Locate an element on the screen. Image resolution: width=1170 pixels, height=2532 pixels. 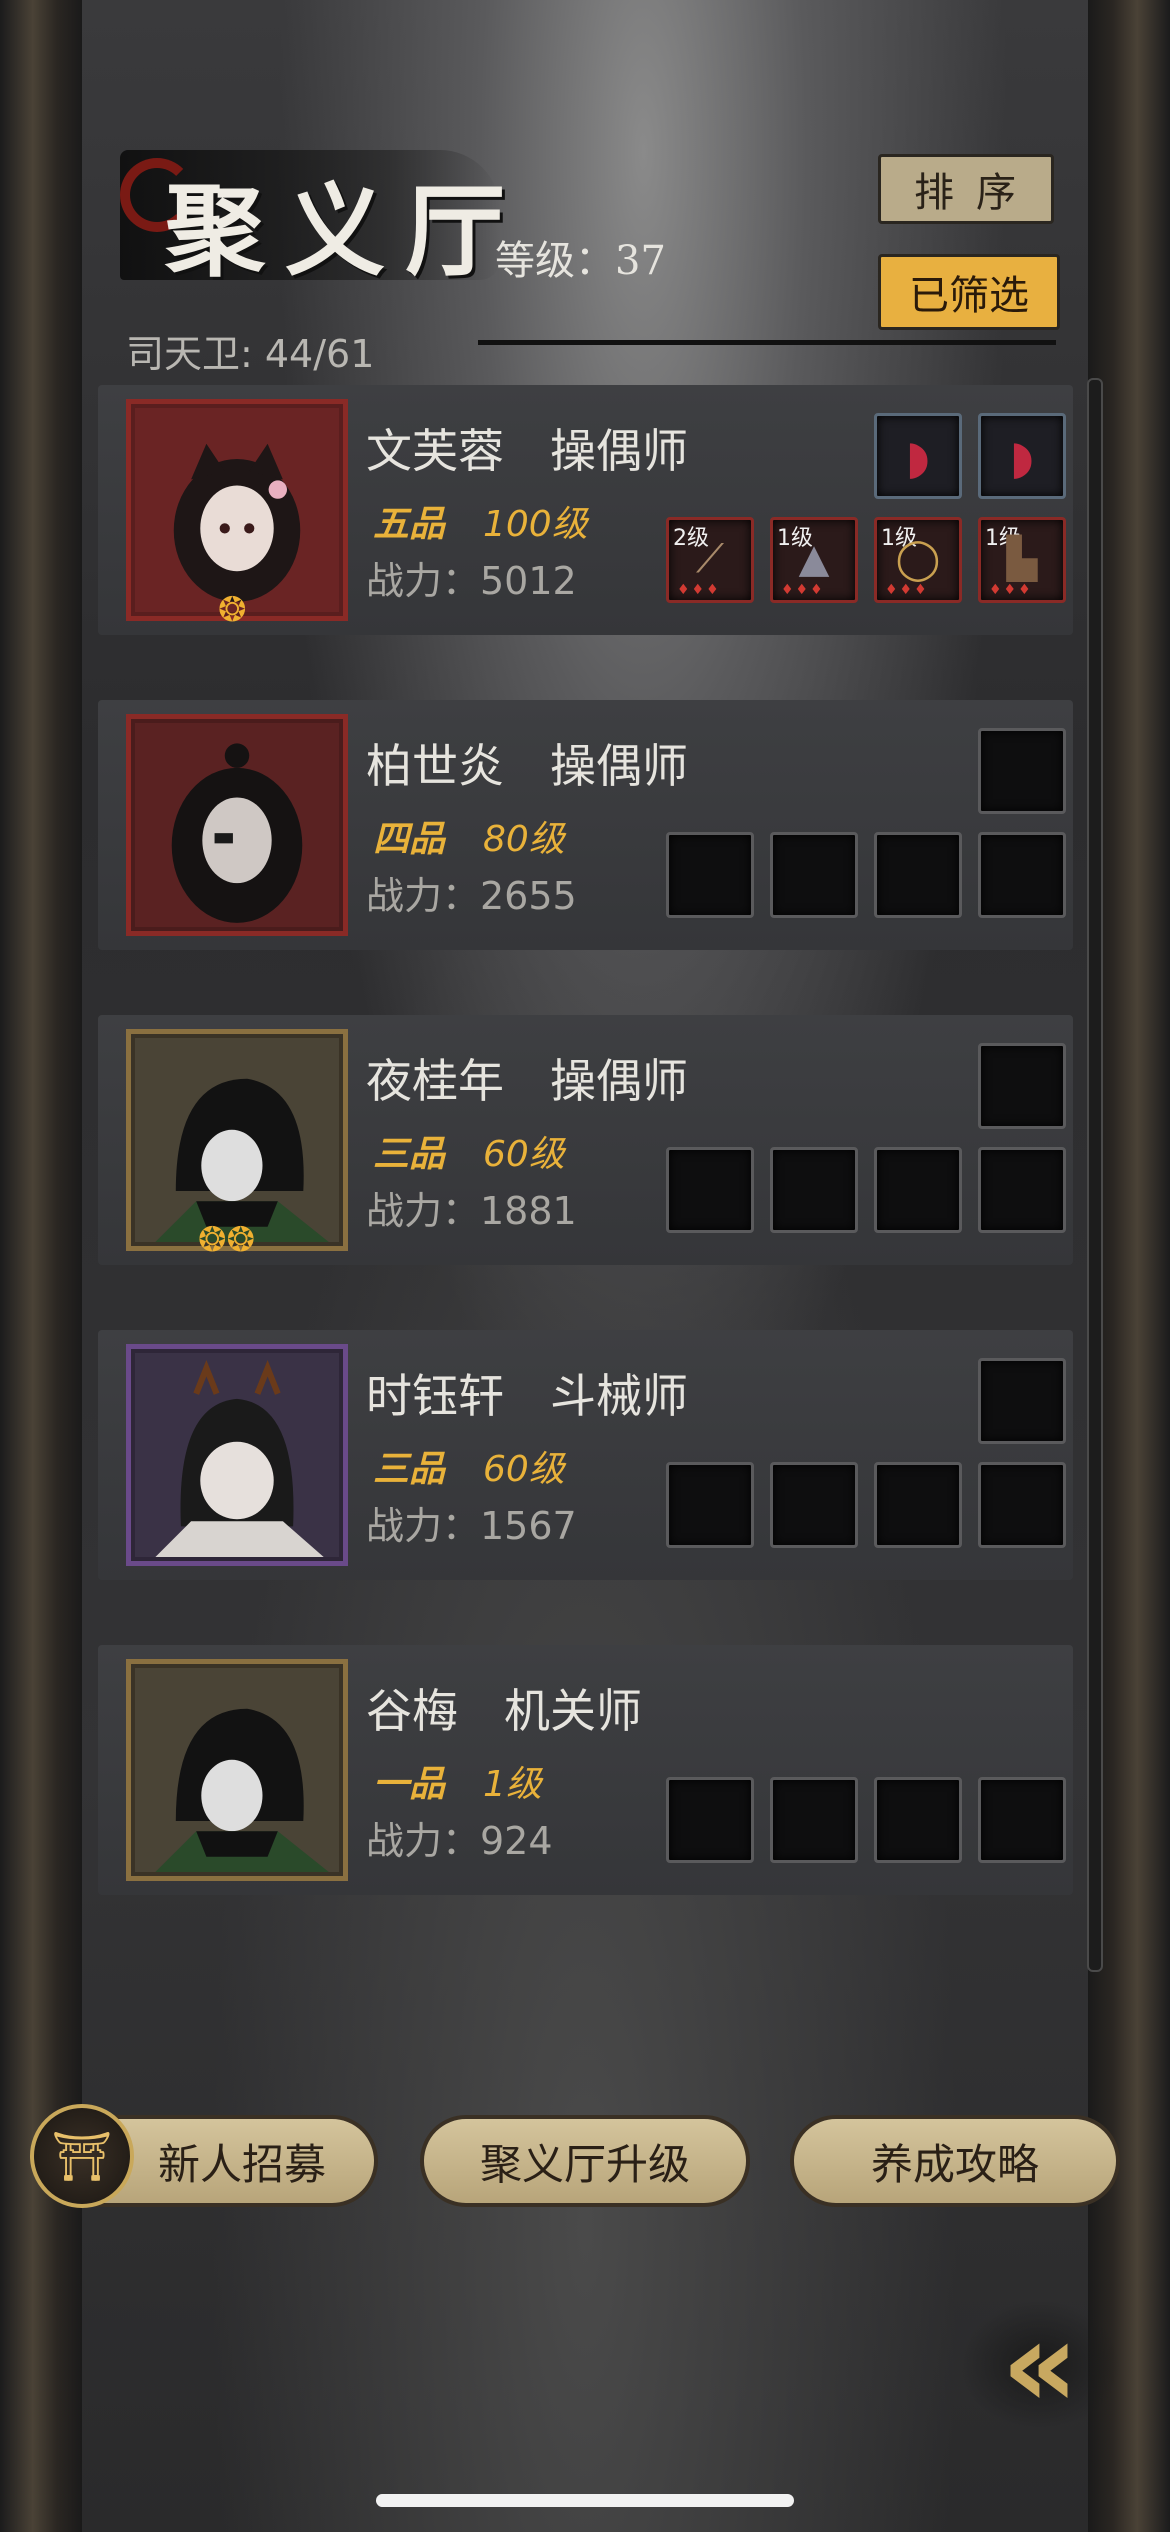
member-power: 战力：5012 is located at coordinates (471, 581).